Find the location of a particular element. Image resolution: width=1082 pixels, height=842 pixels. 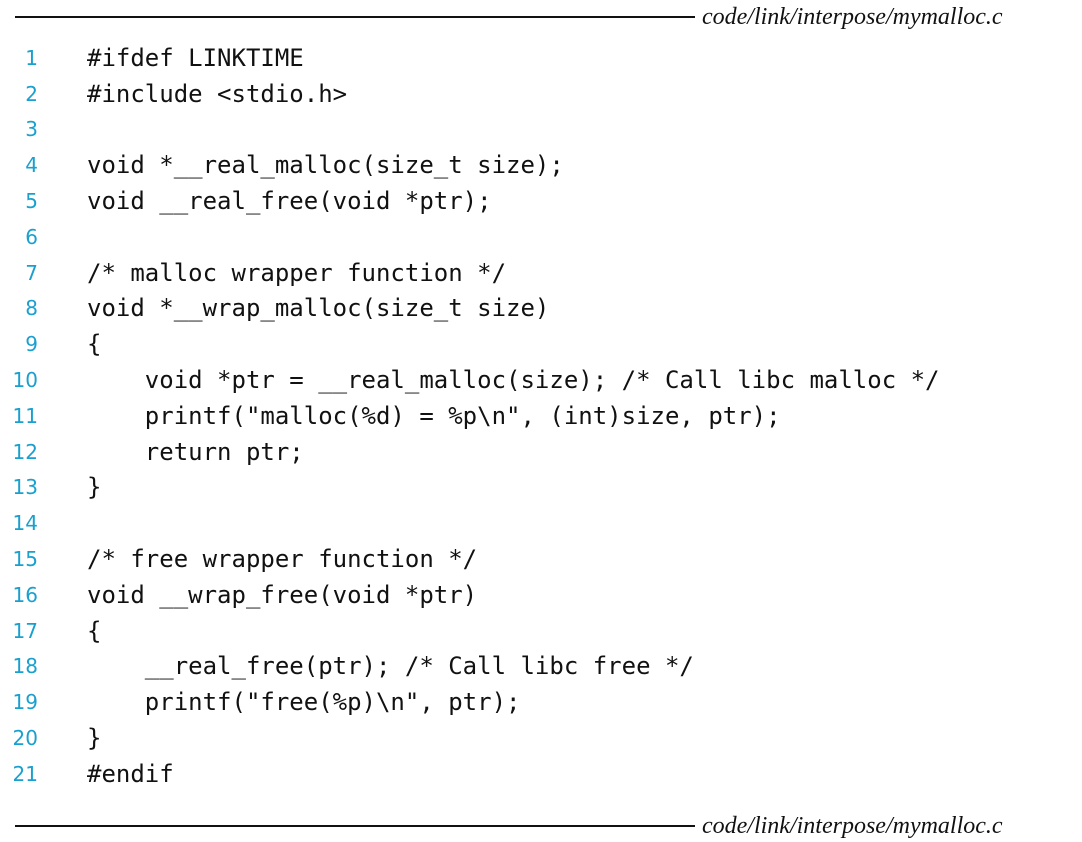

code-text: void __wrap_free(void *ptr) is located at coordinates (282, 594).